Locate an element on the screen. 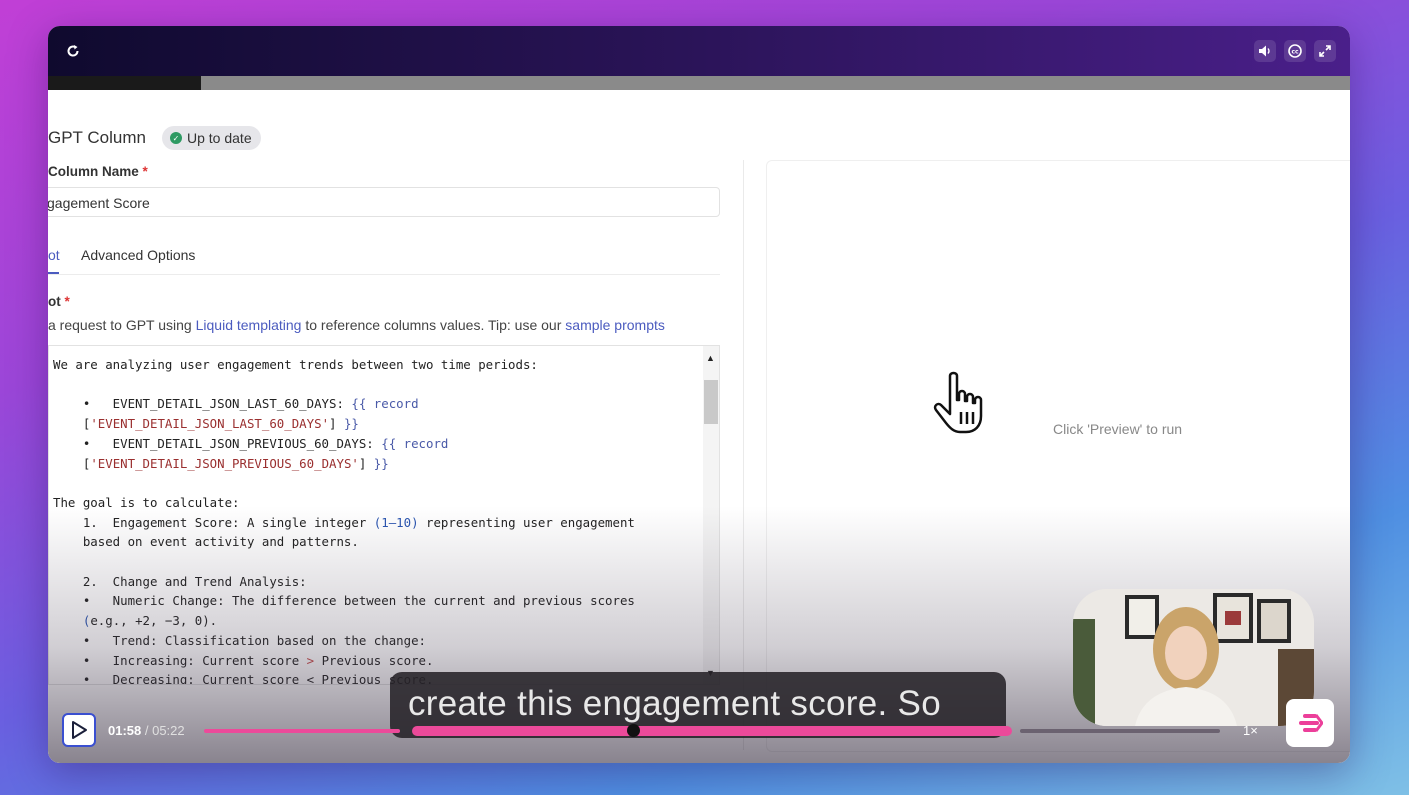 This screenshot has width=1409, height=795. page-title: GPT Column is located at coordinates (97, 137).